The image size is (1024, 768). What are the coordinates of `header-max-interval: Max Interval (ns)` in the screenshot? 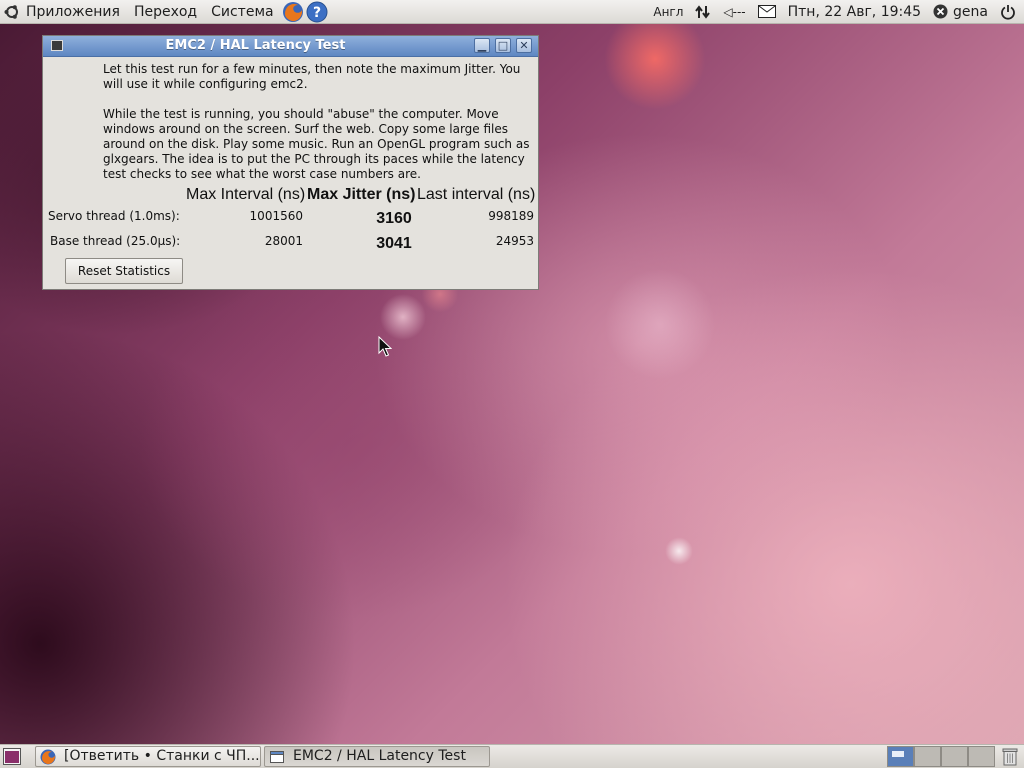 It's located at (246, 194).